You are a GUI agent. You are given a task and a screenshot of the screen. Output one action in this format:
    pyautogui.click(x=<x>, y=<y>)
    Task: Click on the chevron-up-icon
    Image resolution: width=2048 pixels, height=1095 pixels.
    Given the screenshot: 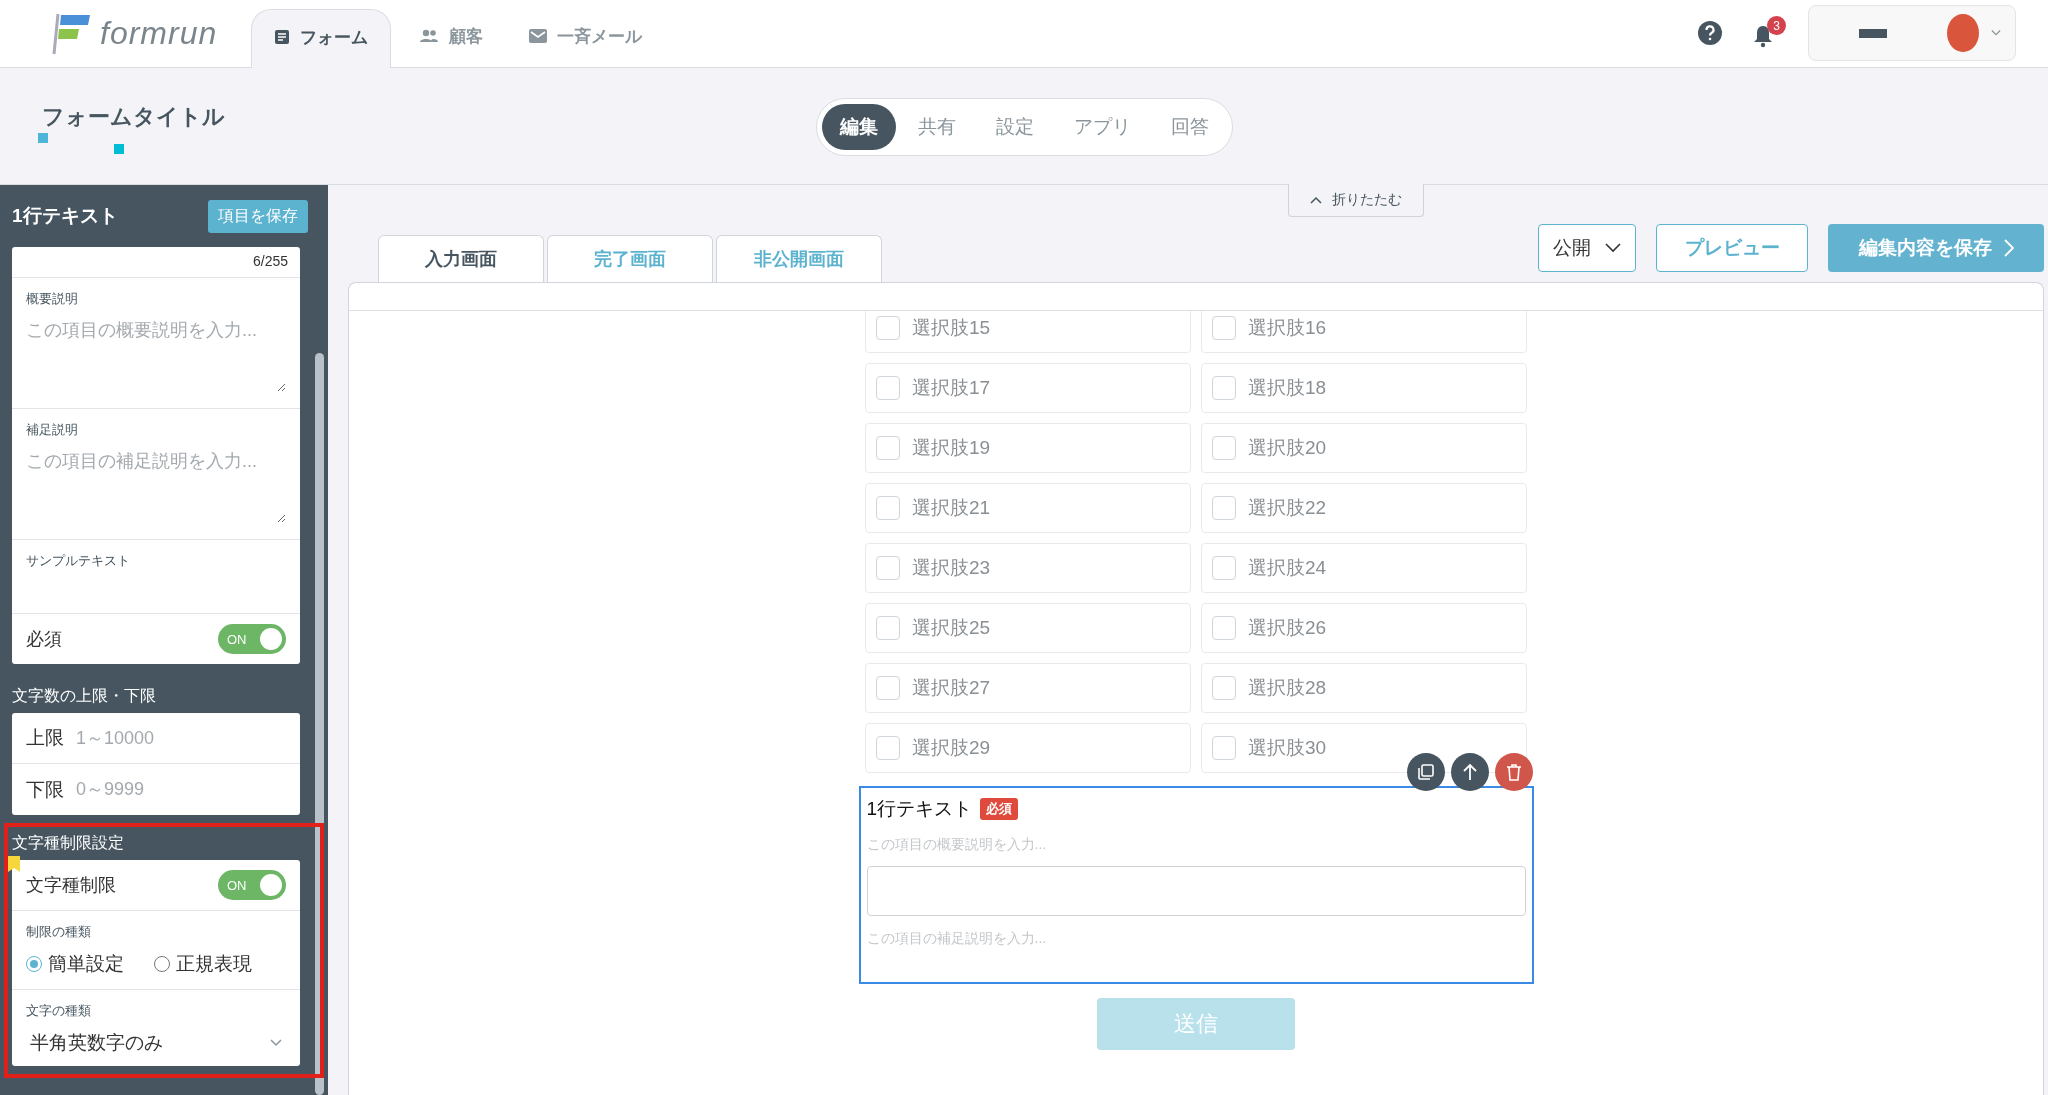 What is the action you would take?
    pyautogui.click(x=1316, y=200)
    